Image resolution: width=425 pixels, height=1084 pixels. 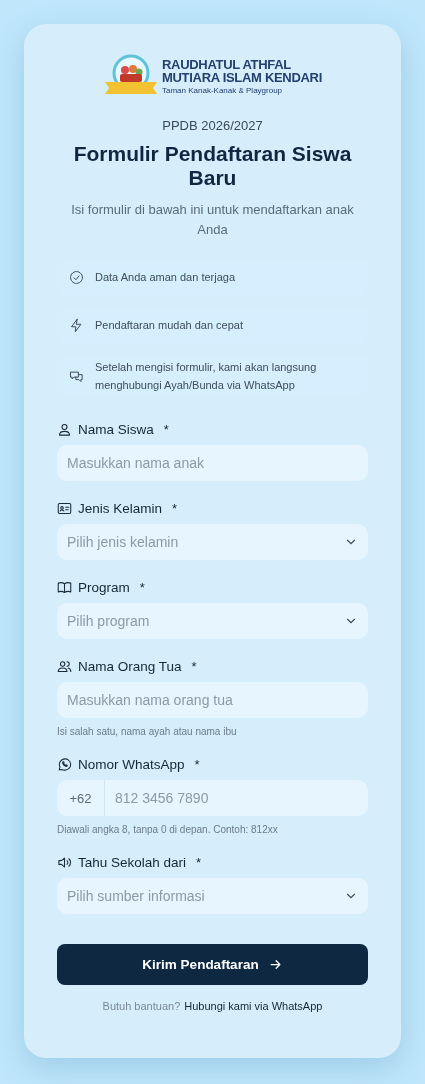 What do you see at coordinates (212, 621) in the screenshot?
I see `select-field: Pilih program` at bounding box center [212, 621].